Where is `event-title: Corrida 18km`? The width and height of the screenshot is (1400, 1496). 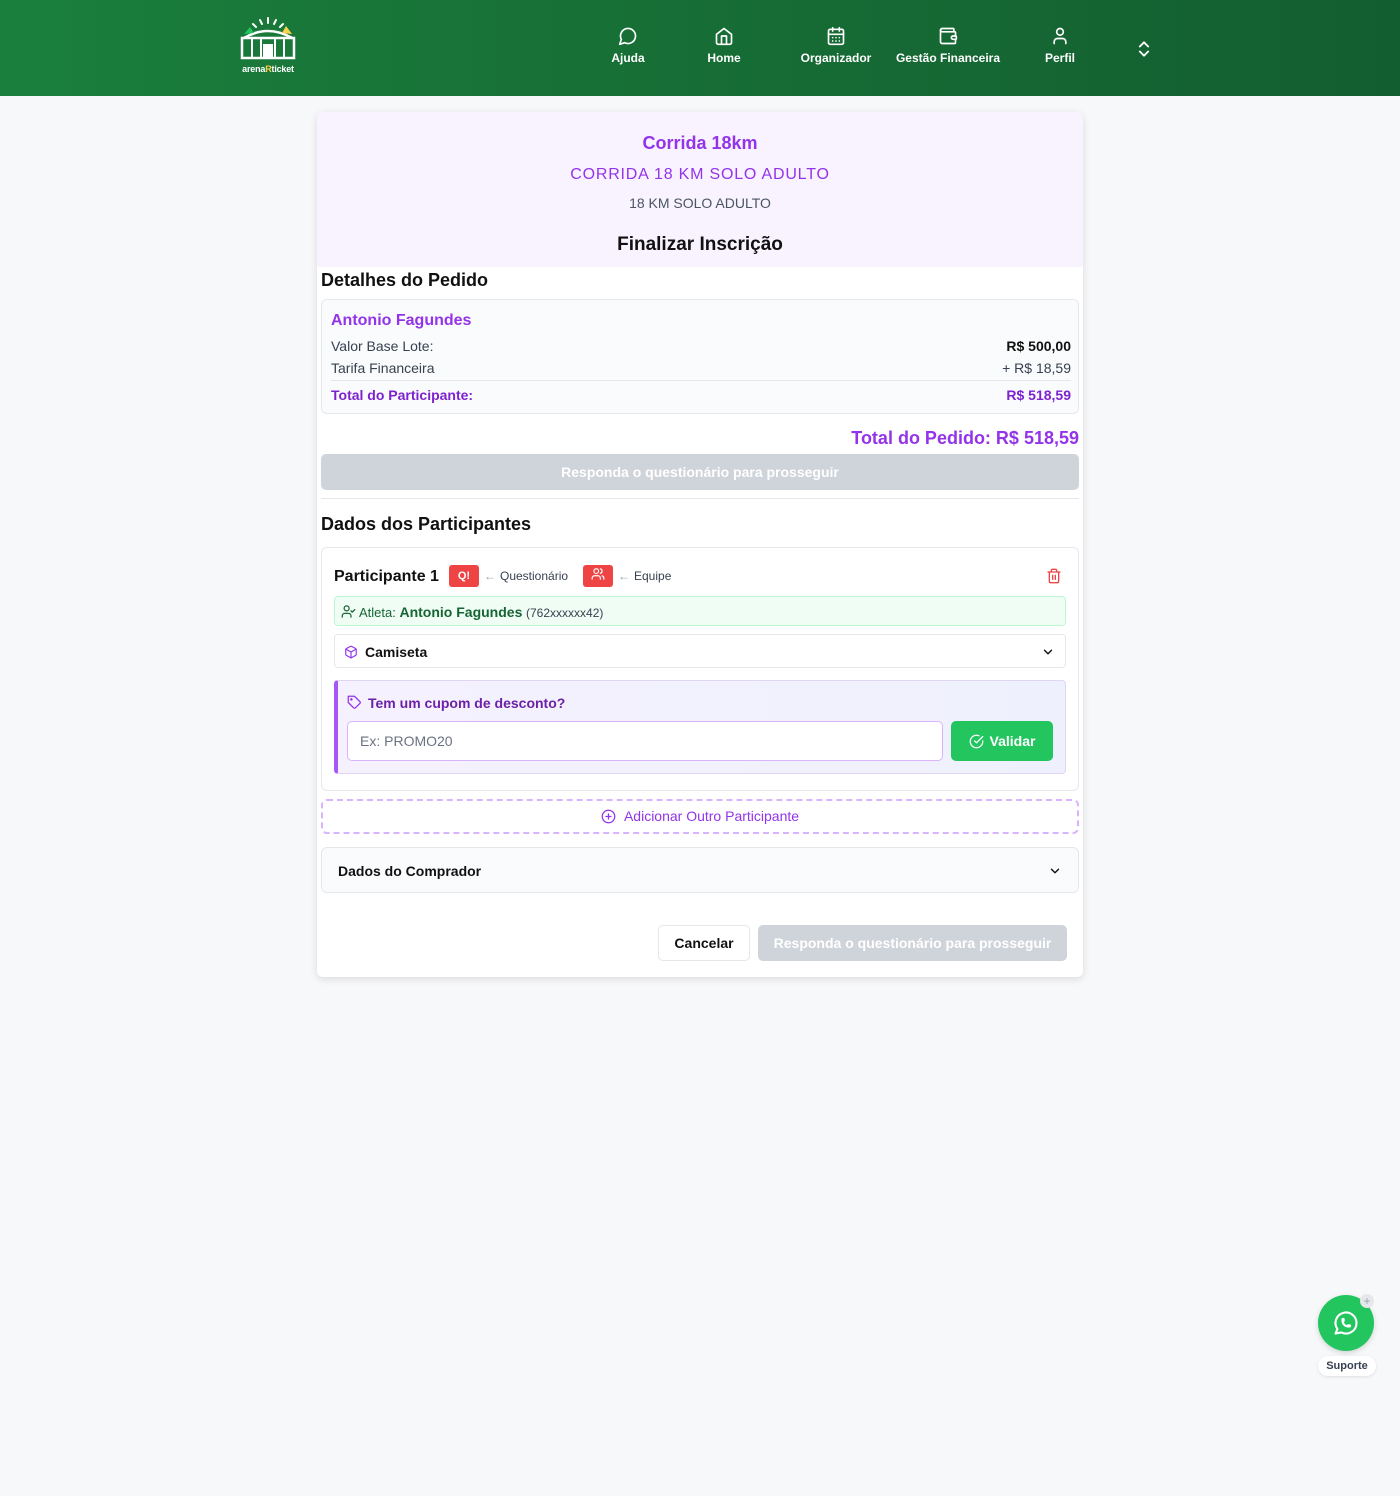
event-title: Corrida 18km is located at coordinates (700, 143).